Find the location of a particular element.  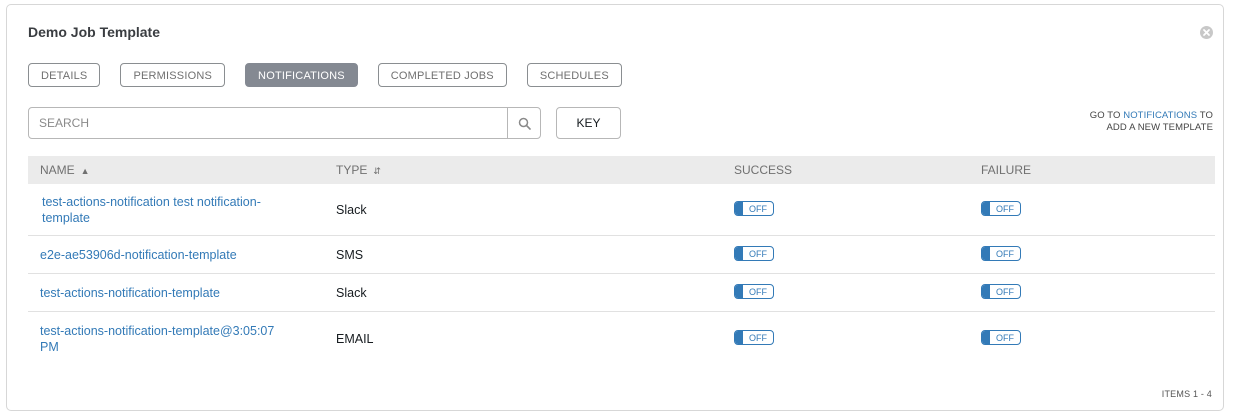

close-icon is located at coordinates (1206, 32).